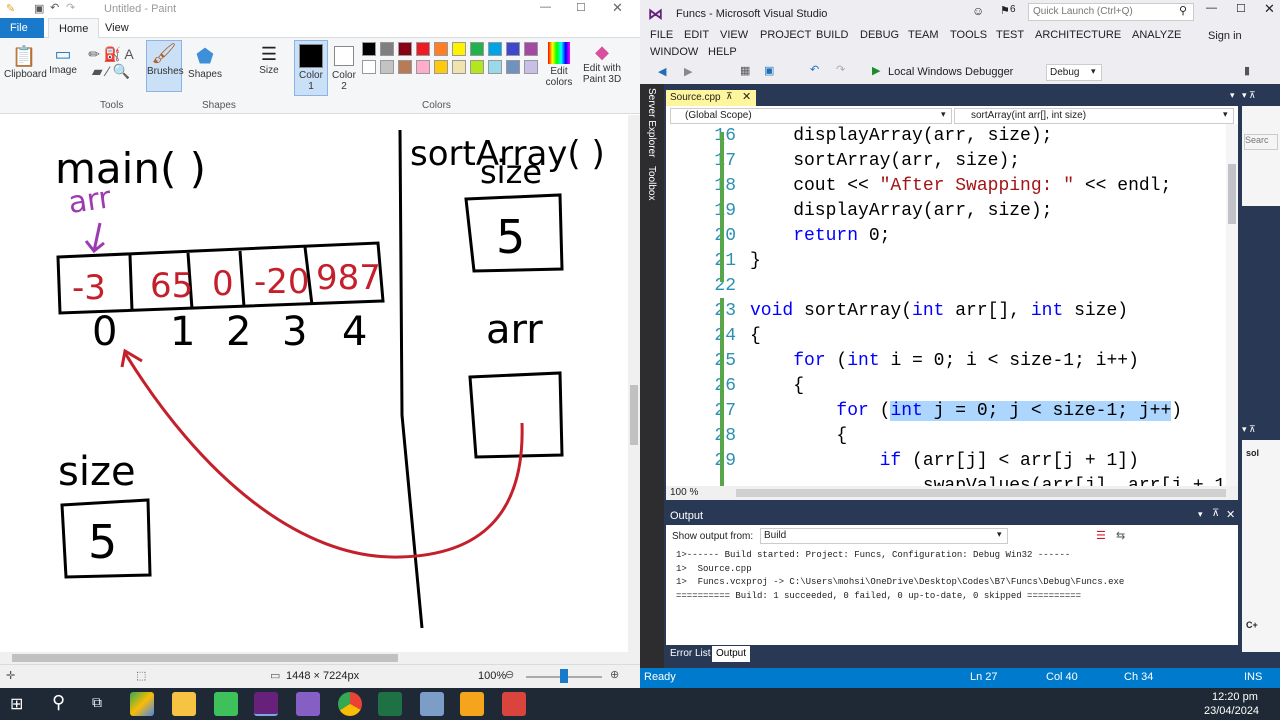 Image resolution: width=1280 pixels, height=720 pixels. Describe the element at coordinates (564, 676) in the screenshot. I see `zoom-slider-thumb` at that location.